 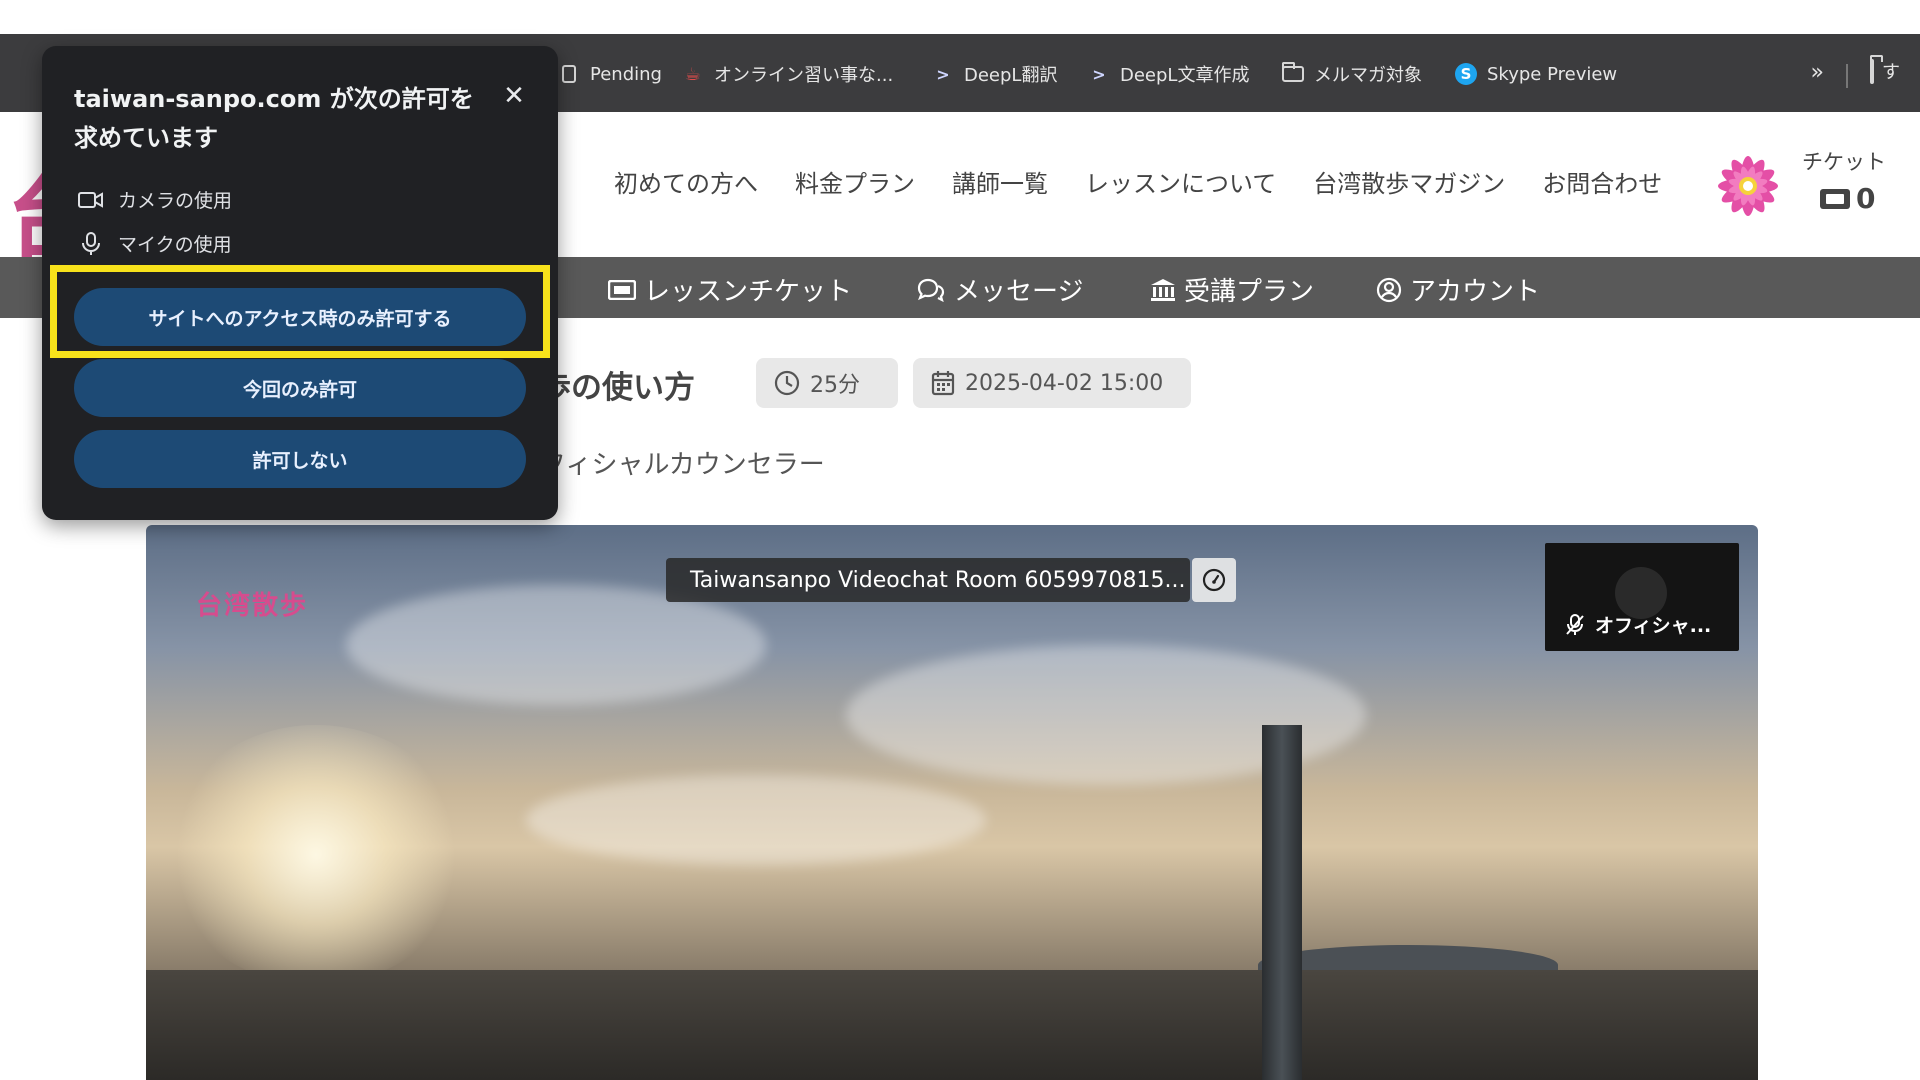 I want to click on speed-test-button, so click(x=1214, y=580).